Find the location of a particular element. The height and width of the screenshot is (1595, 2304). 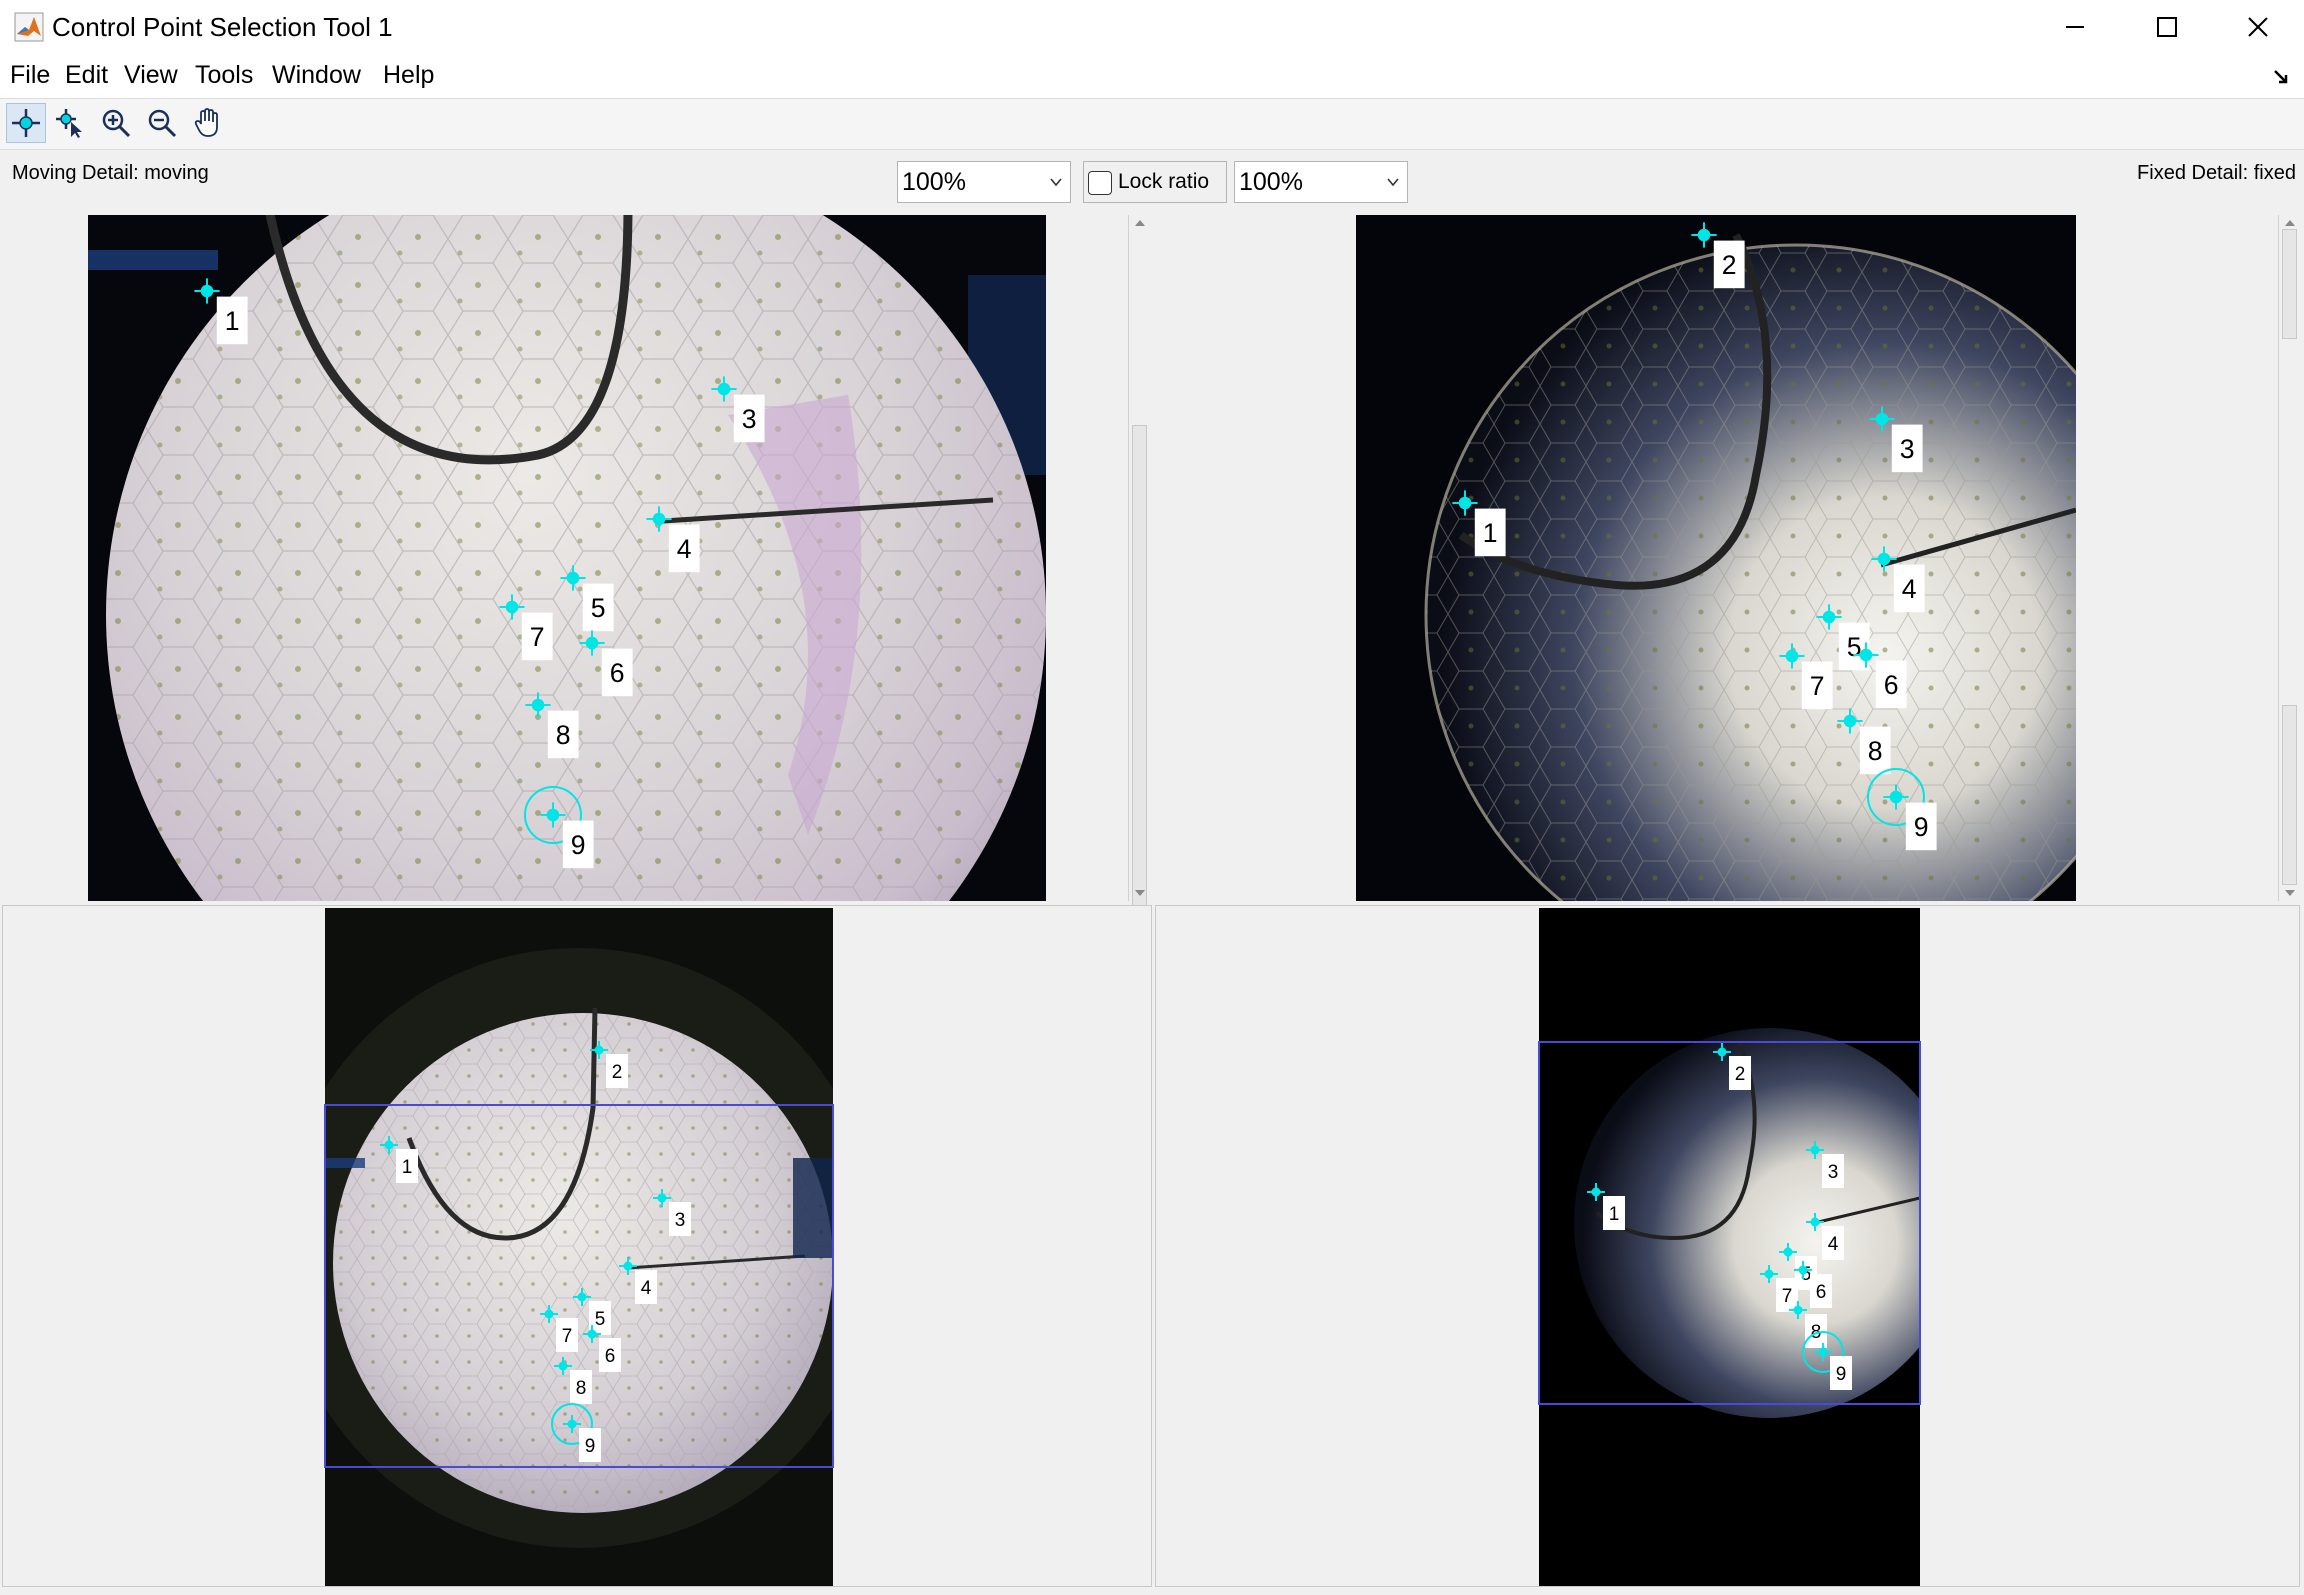

close-icon is located at coordinates (2258, 27).